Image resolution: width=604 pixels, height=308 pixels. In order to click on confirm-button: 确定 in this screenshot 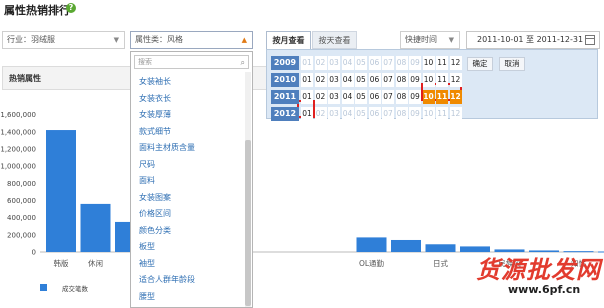, I will do `click(480, 64)`.